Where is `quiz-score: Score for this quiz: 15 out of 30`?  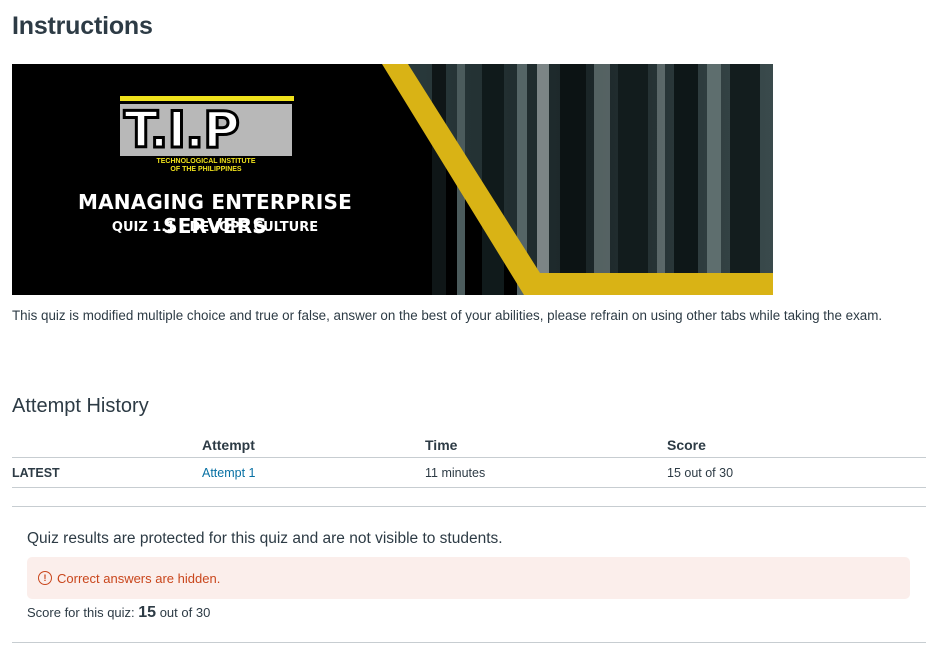
quiz-score: Score for this quiz: 15 out of 30 is located at coordinates (118, 613).